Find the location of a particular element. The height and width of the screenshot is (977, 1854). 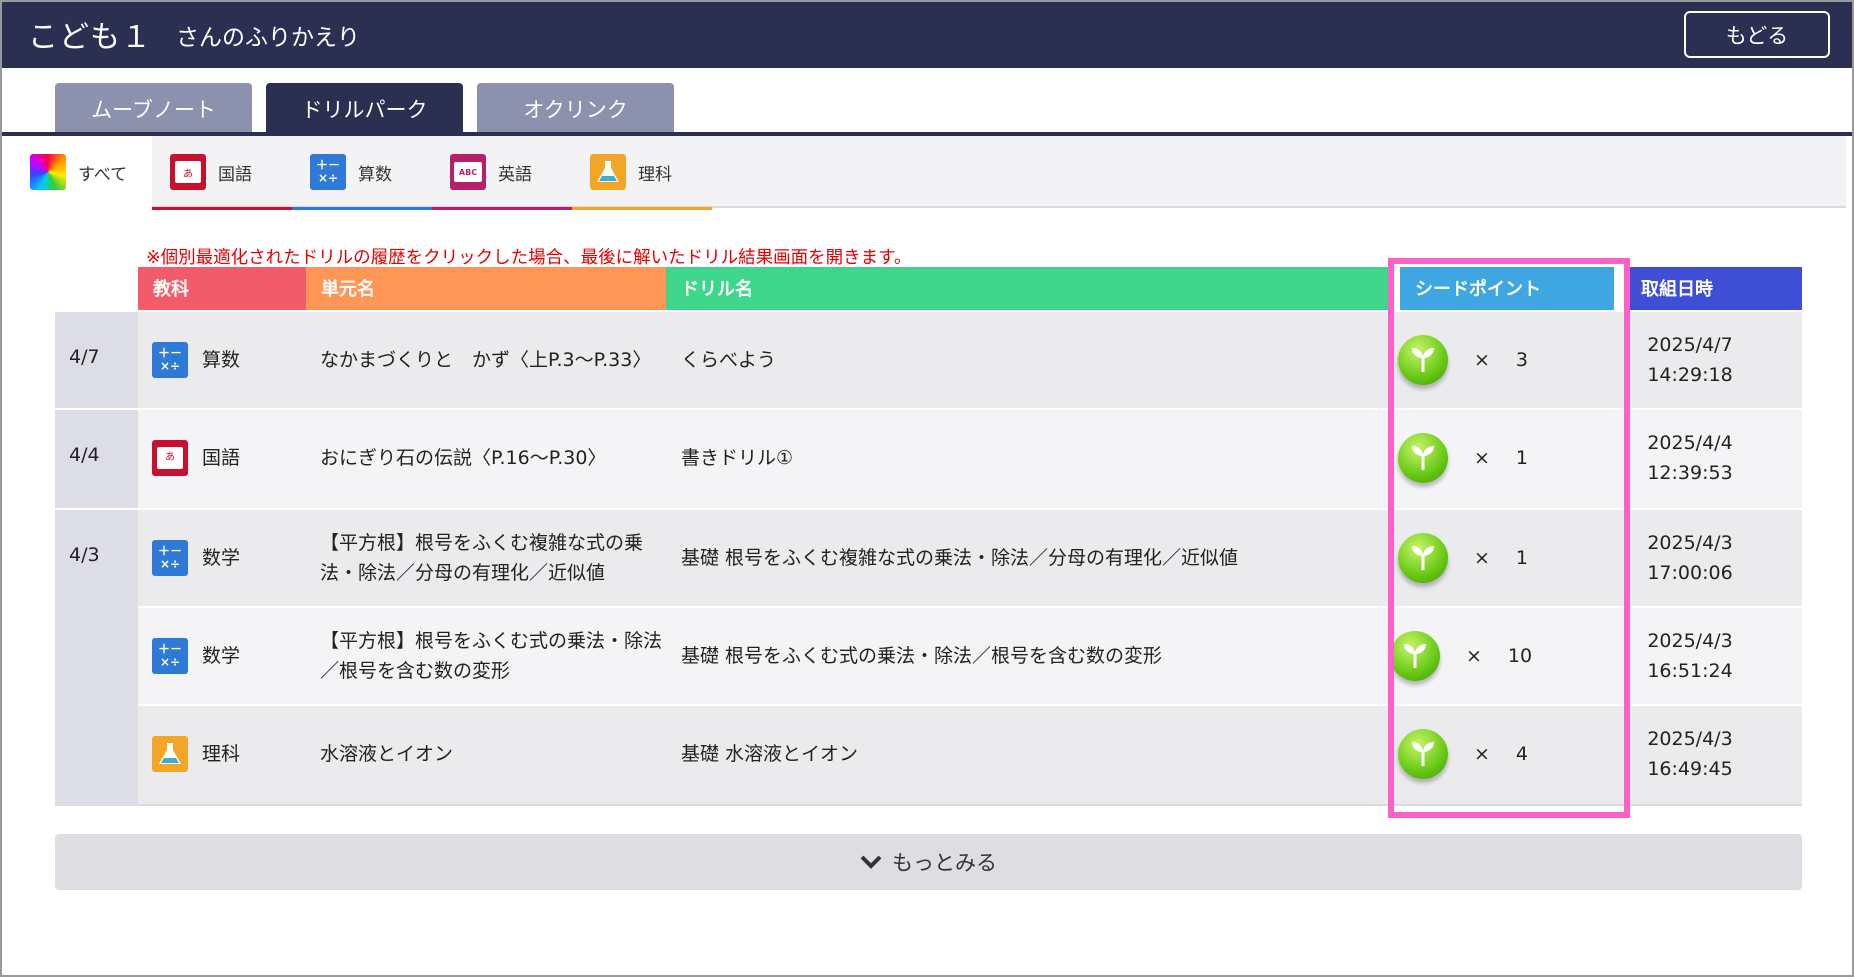

unit-name: 【平方根】根号をふくむ複雑な式の乗法・除法／分母の有理化／近似値 is located at coordinates (482, 558).